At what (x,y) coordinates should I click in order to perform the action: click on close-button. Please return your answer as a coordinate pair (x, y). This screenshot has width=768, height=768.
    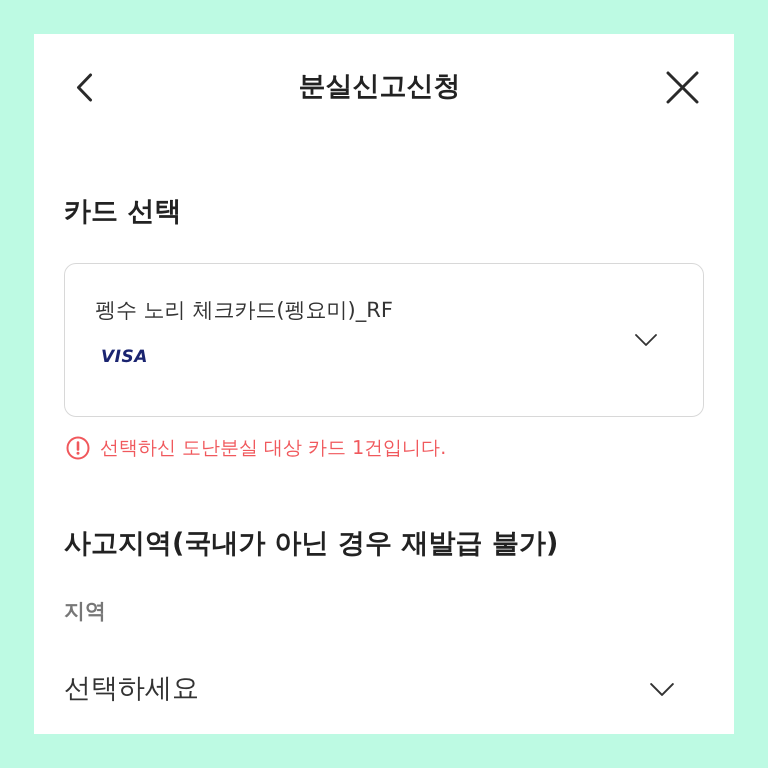
    Looking at the image, I should click on (682, 87).